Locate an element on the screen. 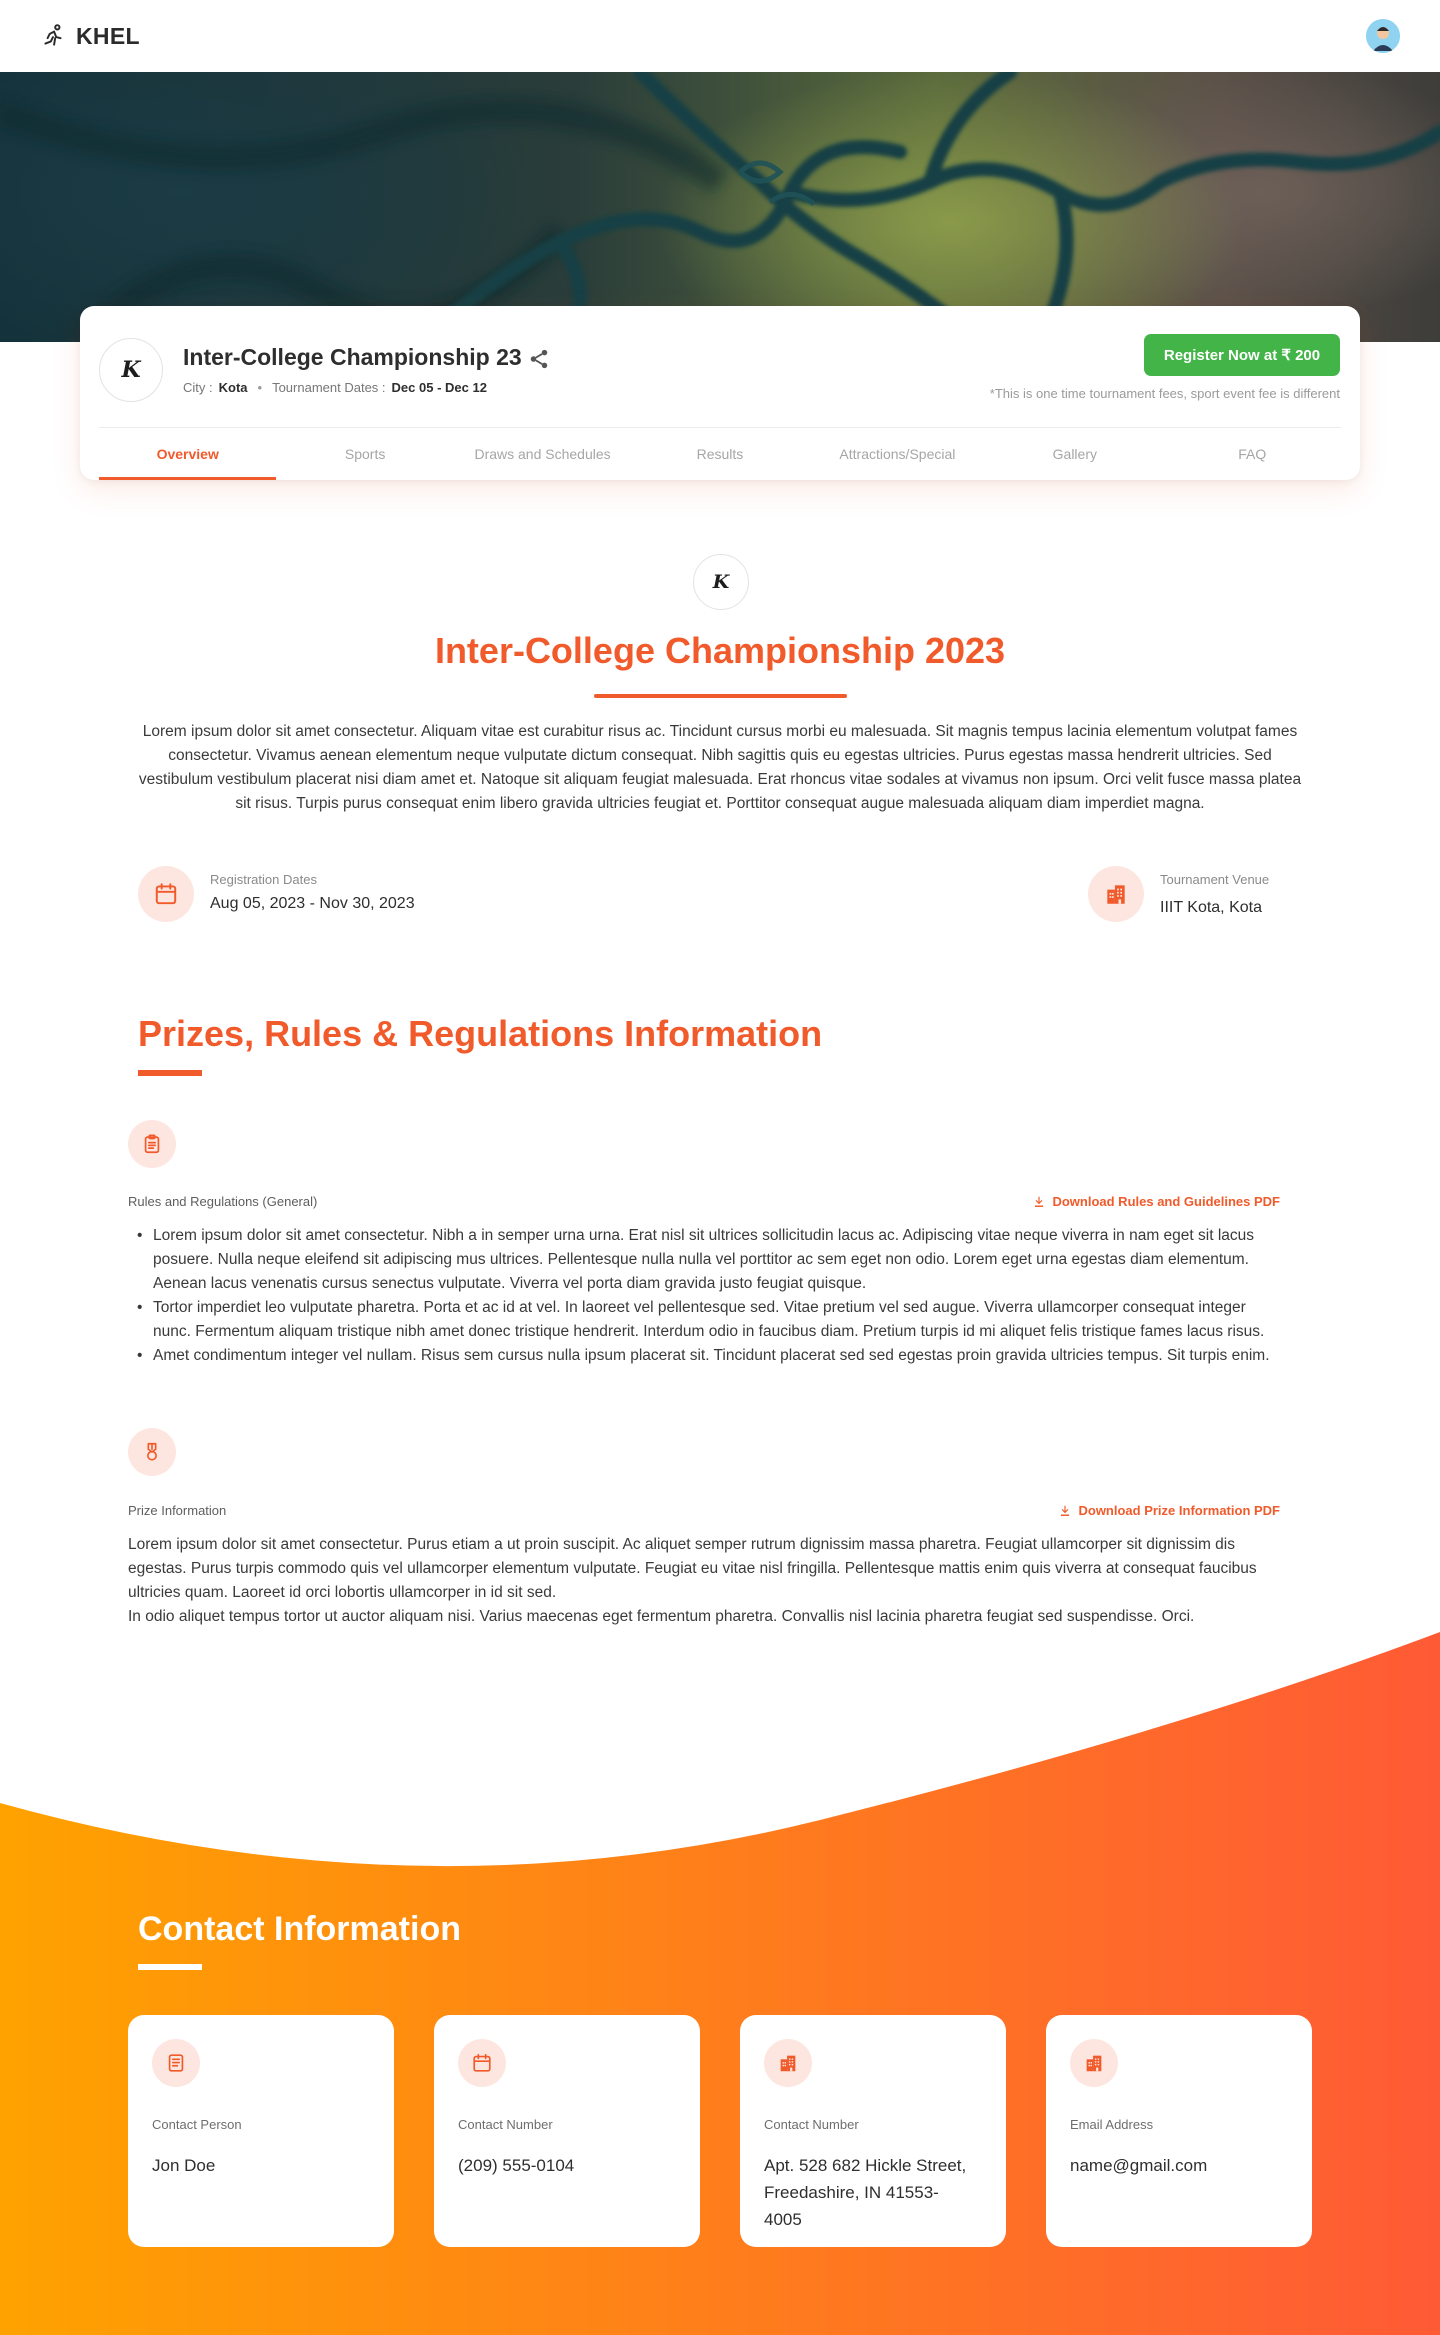 This screenshot has height=2335, width=1440. tab-results: Results is located at coordinates (719, 454).